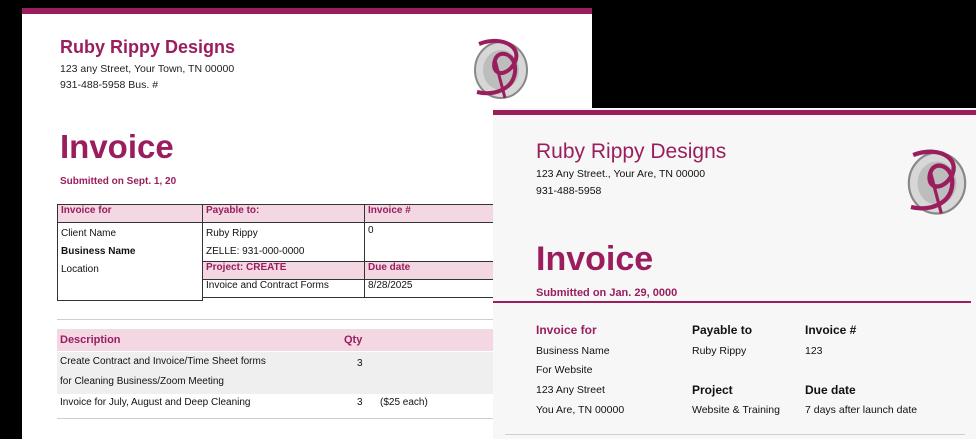  What do you see at coordinates (573, 351) in the screenshot?
I see `invoice-for-line: Business Name` at bounding box center [573, 351].